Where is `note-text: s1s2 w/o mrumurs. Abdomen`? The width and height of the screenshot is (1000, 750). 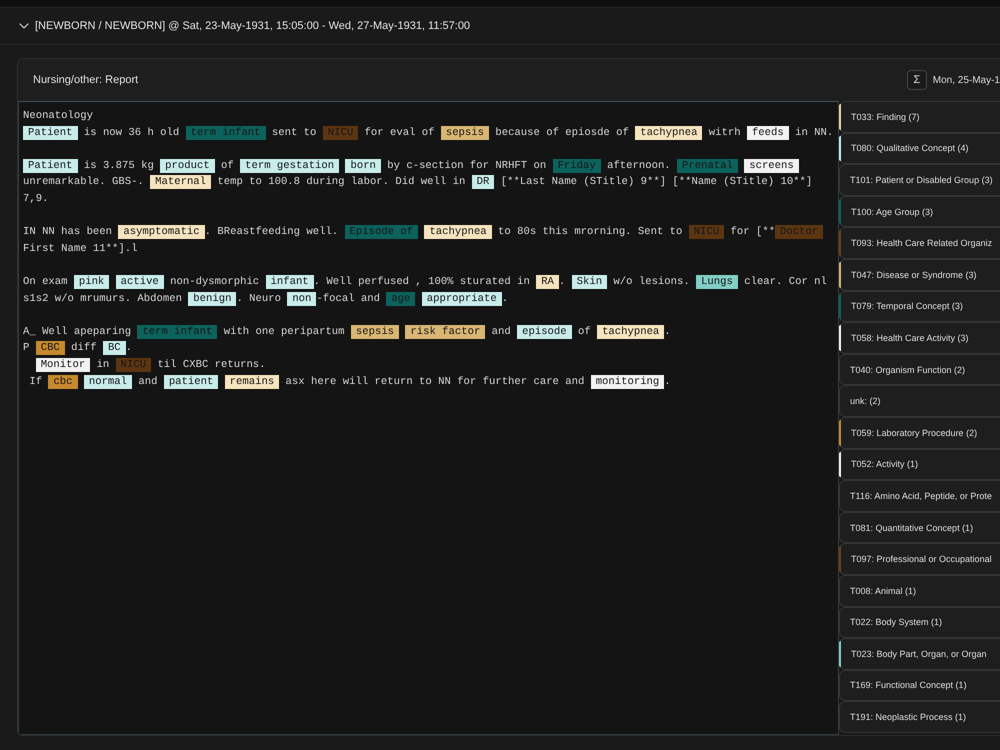
note-text: s1s2 w/o mrumurs. Abdomen is located at coordinates (103, 298).